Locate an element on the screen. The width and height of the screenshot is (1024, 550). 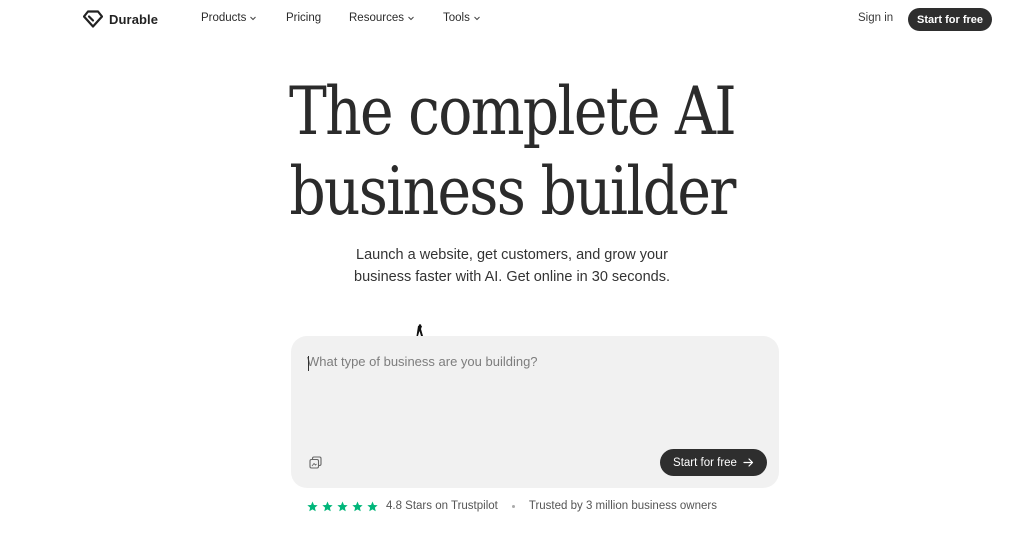
nav-start-for-free-button: Start for free is located at coordinates (950, 19).